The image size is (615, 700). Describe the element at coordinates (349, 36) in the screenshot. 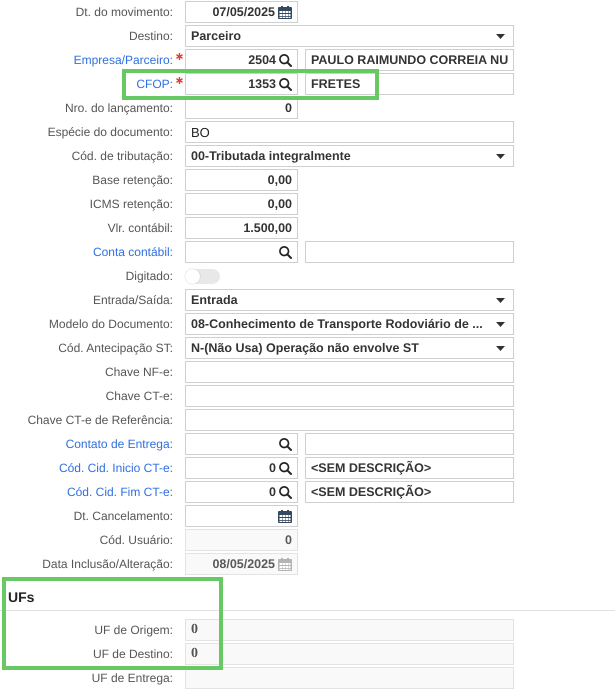

I see `select-field: Parceiro` at that location.